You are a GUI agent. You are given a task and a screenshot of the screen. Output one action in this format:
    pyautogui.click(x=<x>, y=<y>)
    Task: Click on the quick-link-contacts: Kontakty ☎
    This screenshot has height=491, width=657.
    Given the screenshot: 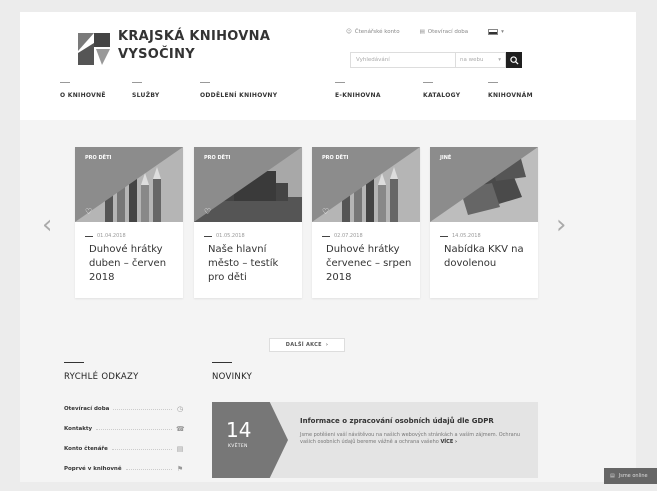 What is the action you would take?
    pyautogui.click(x=124, y=429)
    